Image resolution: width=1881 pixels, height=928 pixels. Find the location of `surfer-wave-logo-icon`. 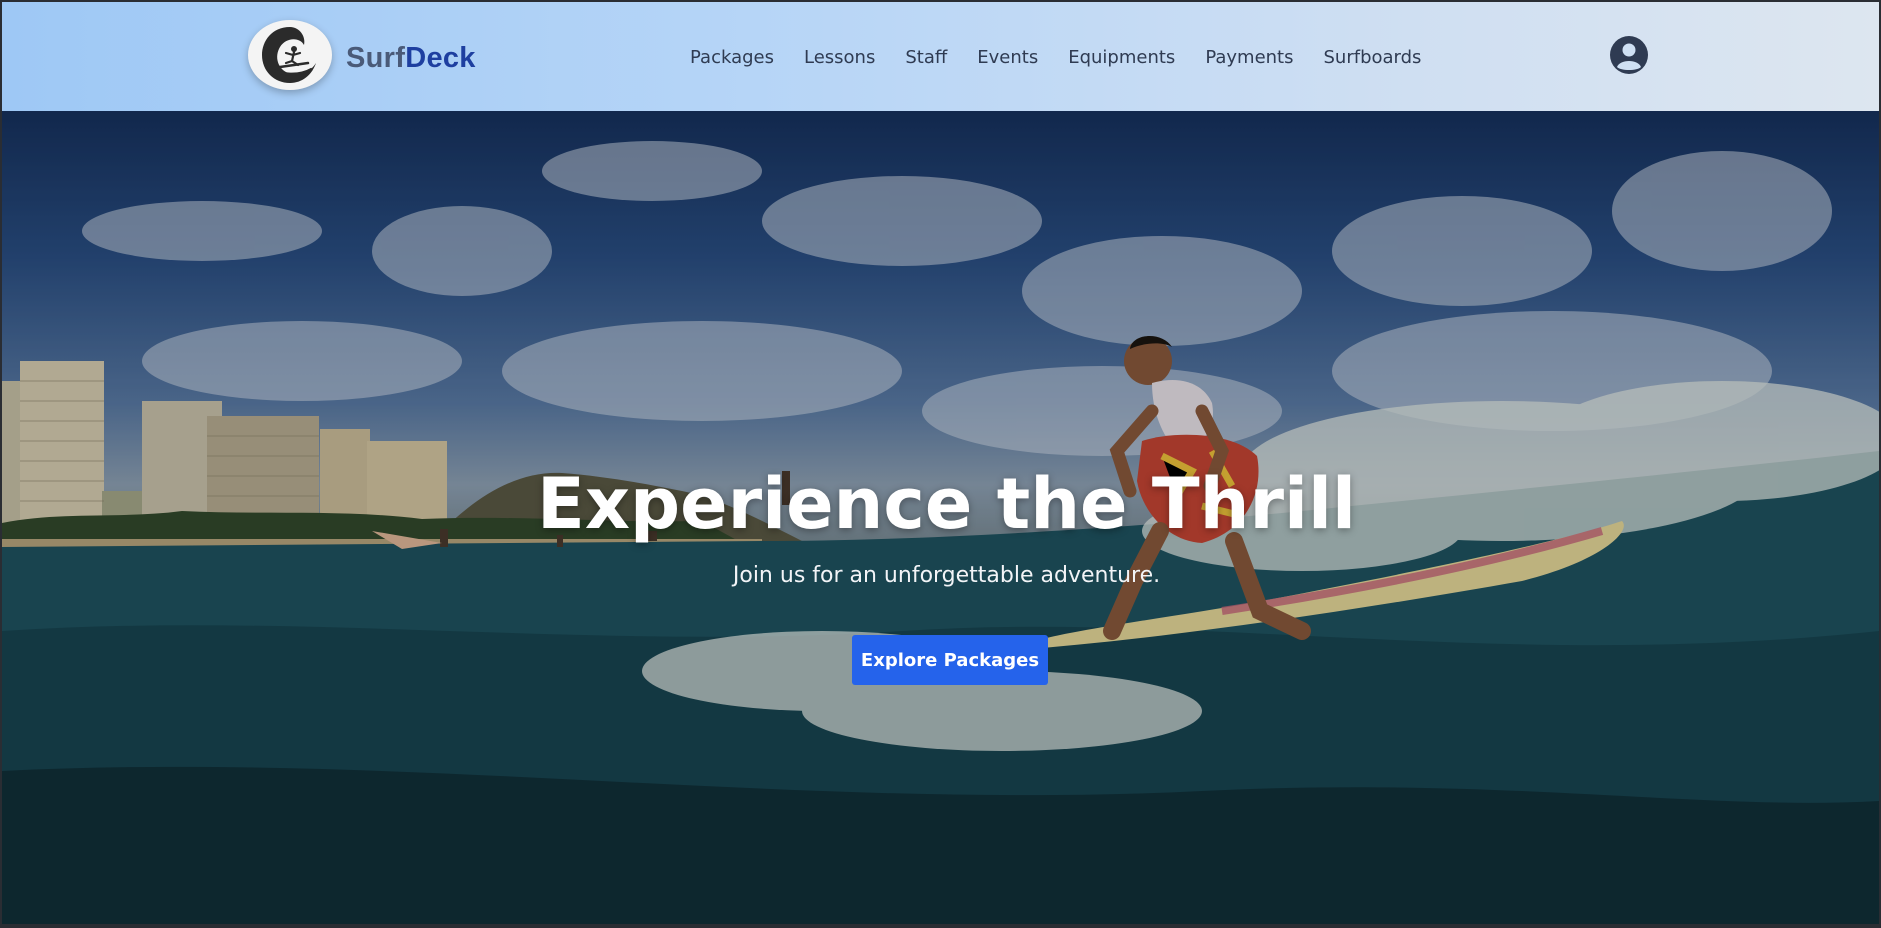

surfer-wave-logo-icon is located at coordinates (289, 55).